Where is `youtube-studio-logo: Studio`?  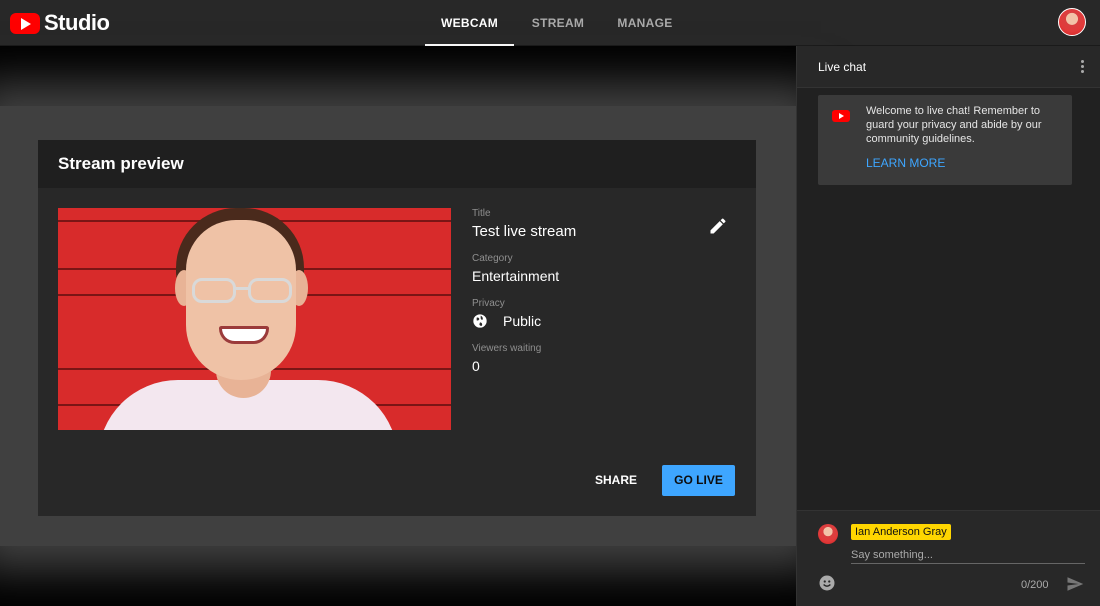 youtube-studio-logo: Studio is located at coordinates (60, 23).